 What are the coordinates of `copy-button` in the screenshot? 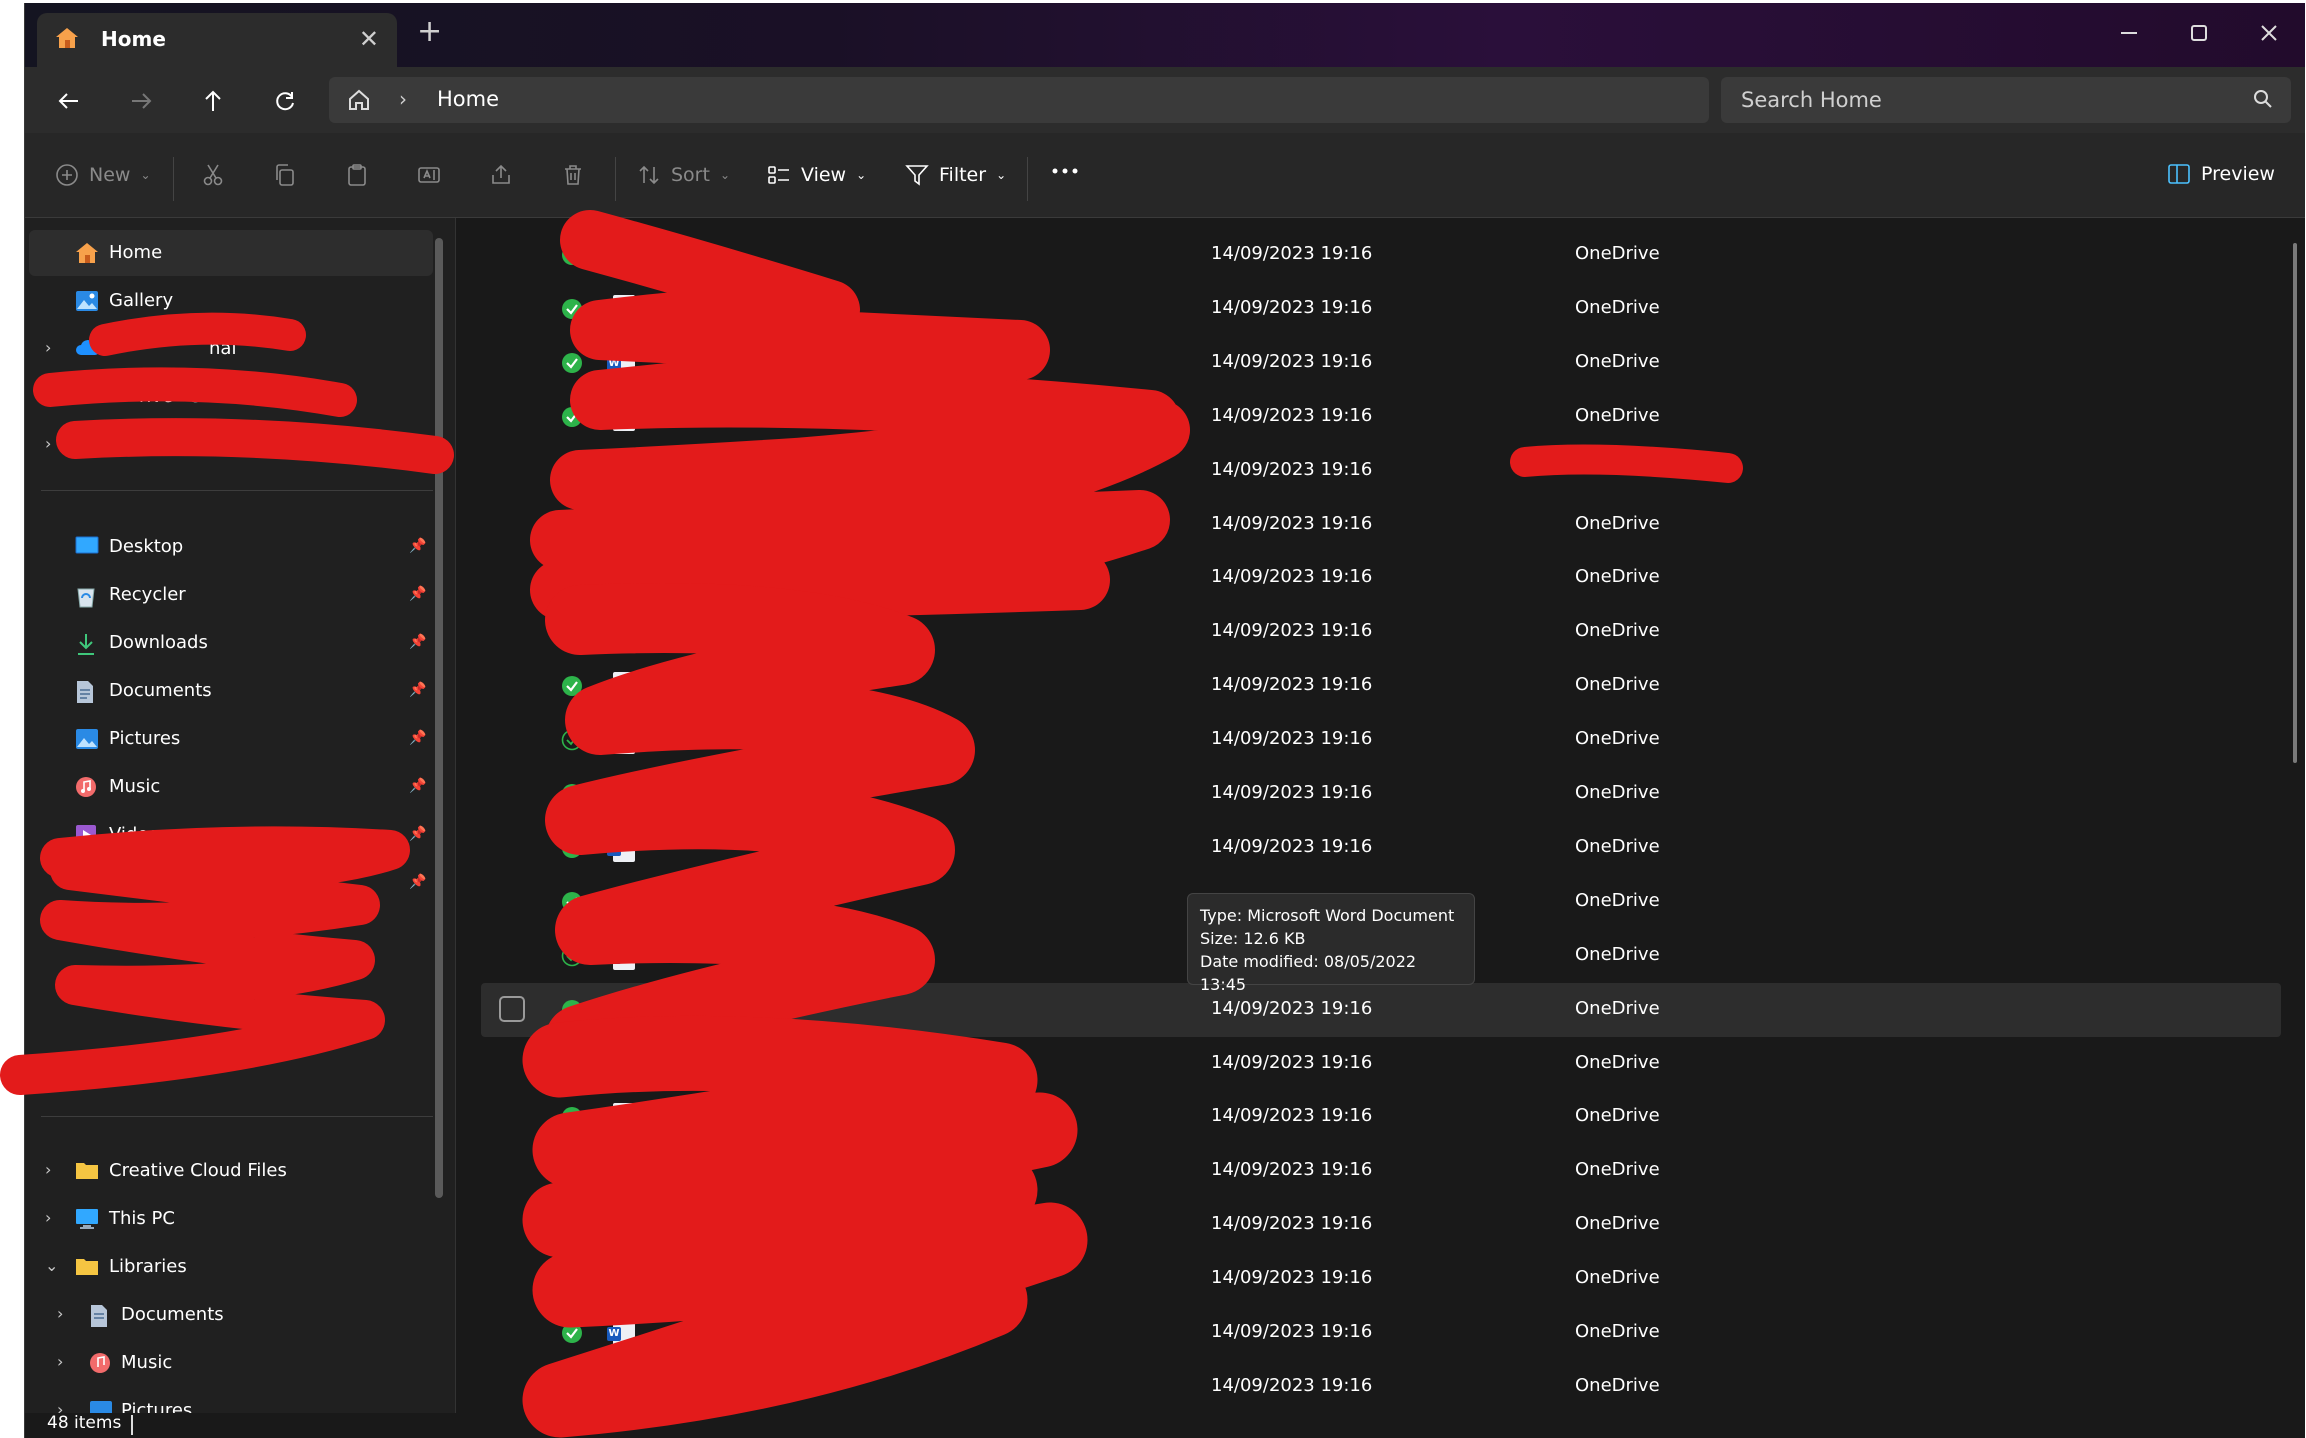 It's located at (285, 175).